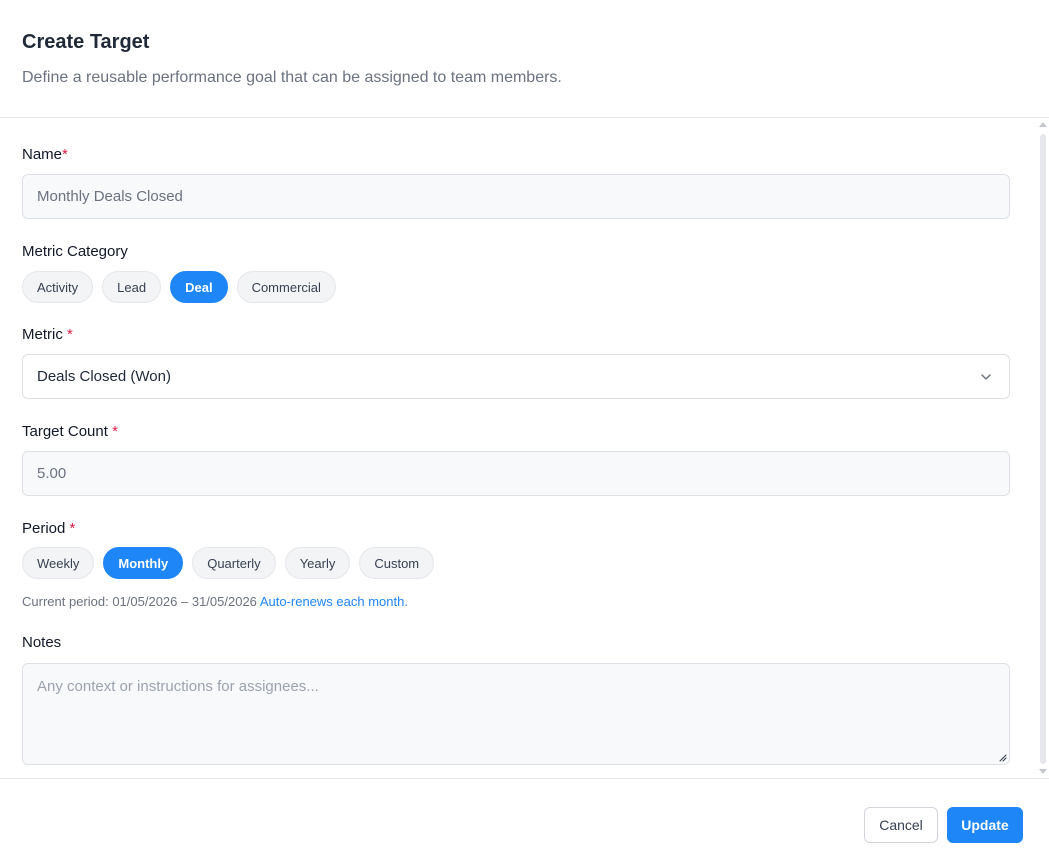  What do you see at coordinates (45, 154) in the screenshot?
I see `name-label: Name*` at bounding box center [45, 154].